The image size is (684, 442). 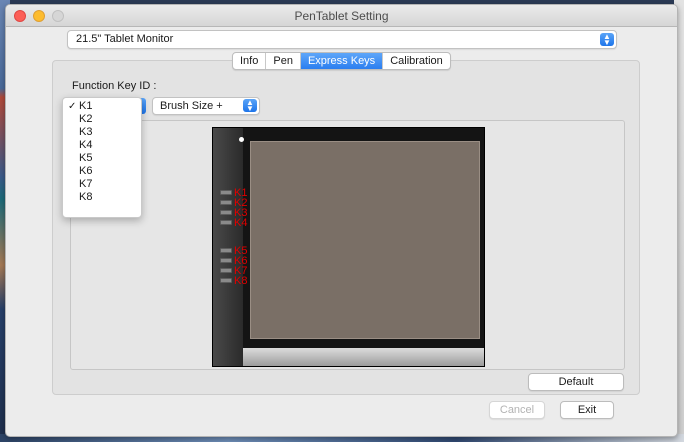 What do you see at coordinates (102, 171) in the screenshot?
I see `key-option-k6: K6` at bounding box center [102, 171].